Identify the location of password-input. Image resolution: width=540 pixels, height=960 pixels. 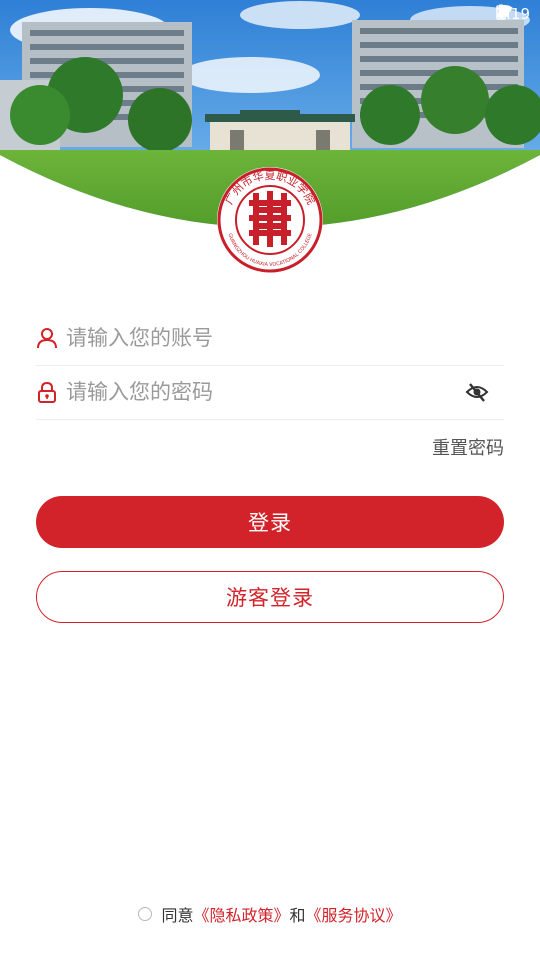
(265, 392).